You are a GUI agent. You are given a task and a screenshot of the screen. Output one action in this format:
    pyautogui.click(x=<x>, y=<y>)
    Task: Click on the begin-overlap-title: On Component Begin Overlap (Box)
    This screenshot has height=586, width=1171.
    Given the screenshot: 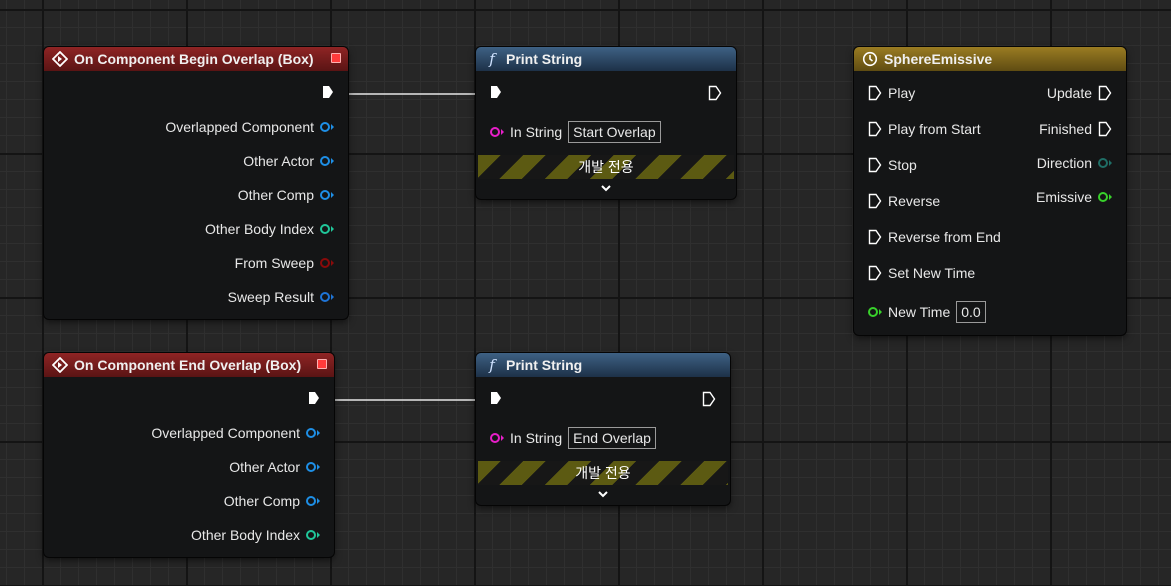 What is the action you would take?
    pyautogui.click(x=194, y=59)
    